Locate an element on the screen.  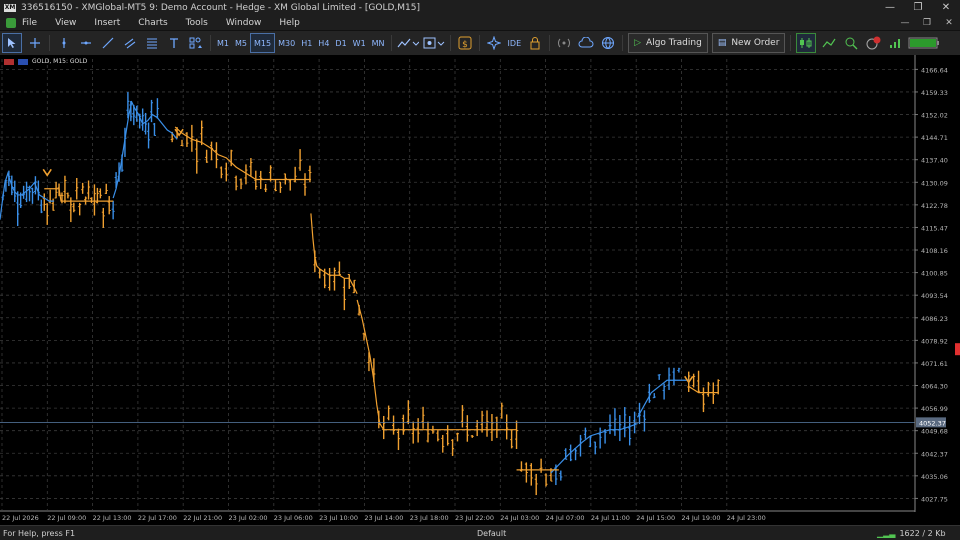
menu-help: Help is located at coordinates (289, 23).